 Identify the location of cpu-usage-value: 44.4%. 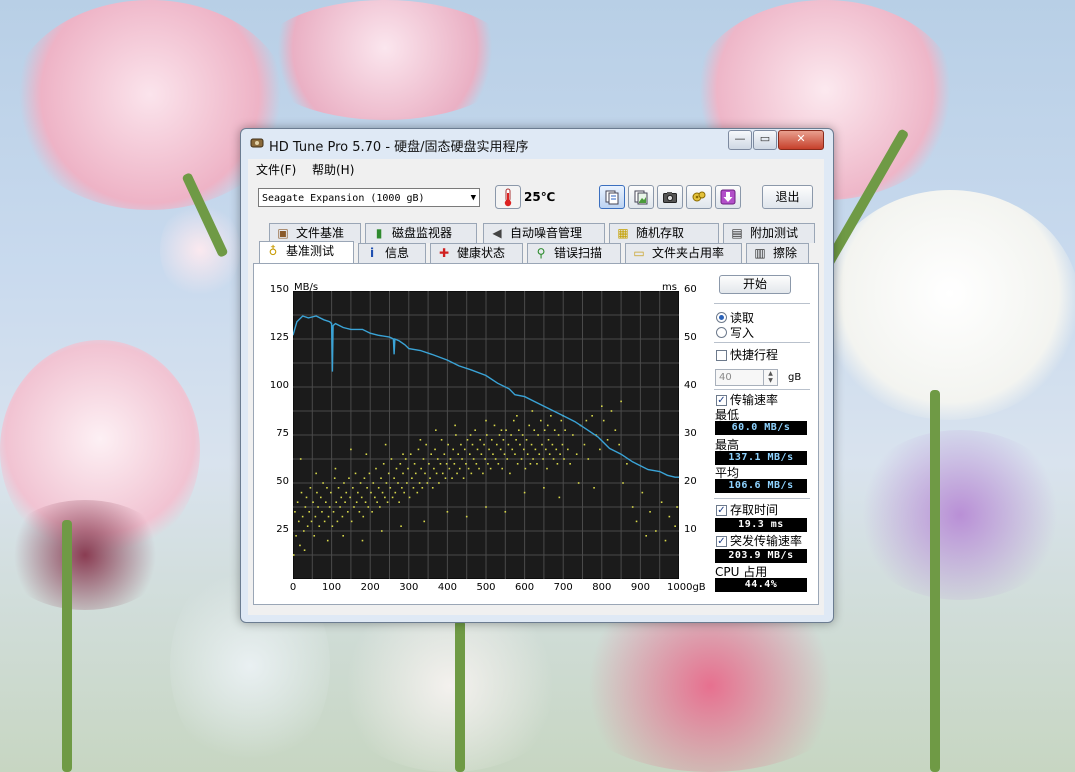
(761, 585).